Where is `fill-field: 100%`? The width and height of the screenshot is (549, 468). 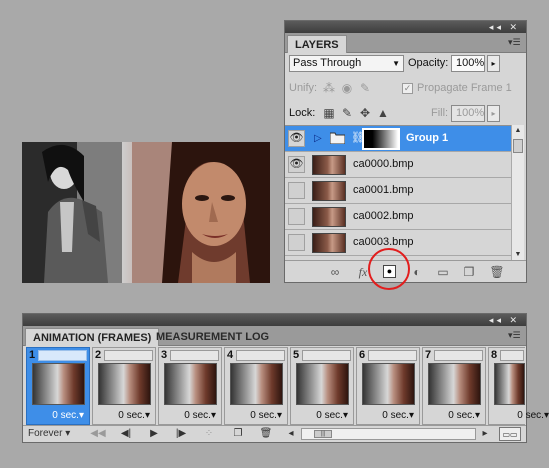
fill-field: 100% is located at coordinates (468, 113).